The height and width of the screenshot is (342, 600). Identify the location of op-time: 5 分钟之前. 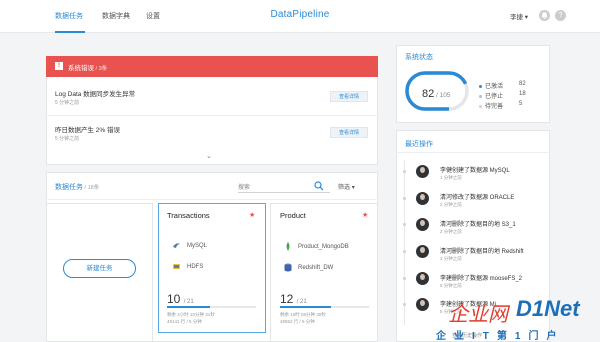
(451, 285).